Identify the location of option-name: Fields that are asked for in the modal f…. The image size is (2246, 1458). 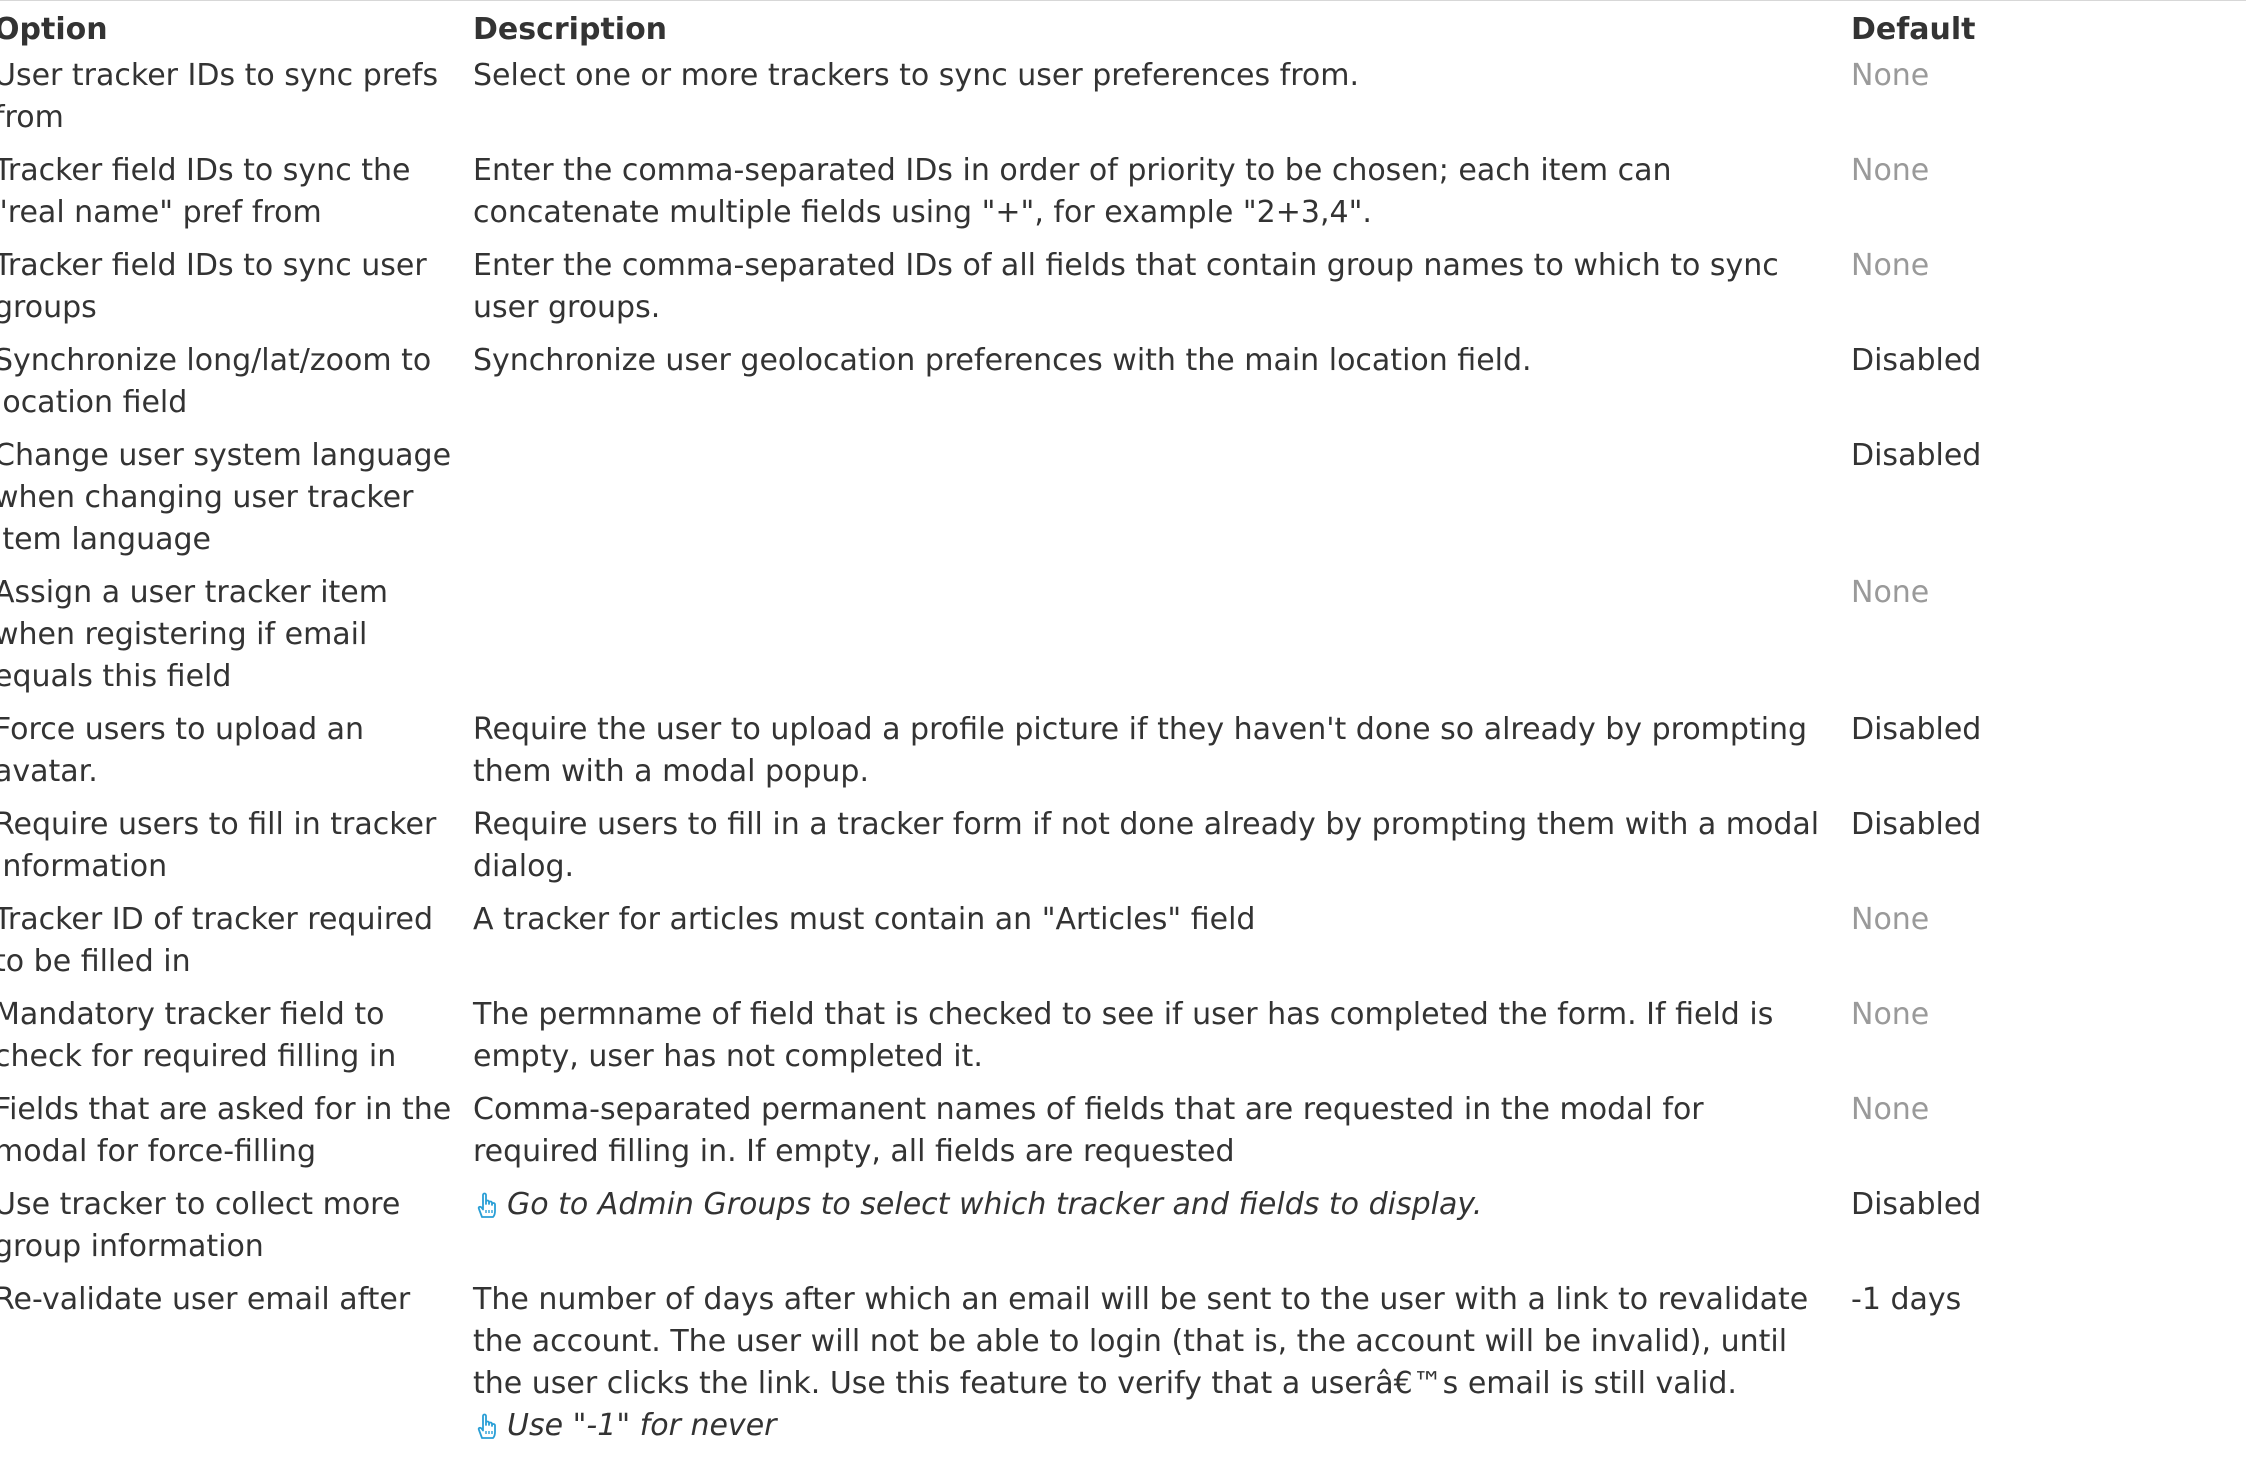
(226, 1130).